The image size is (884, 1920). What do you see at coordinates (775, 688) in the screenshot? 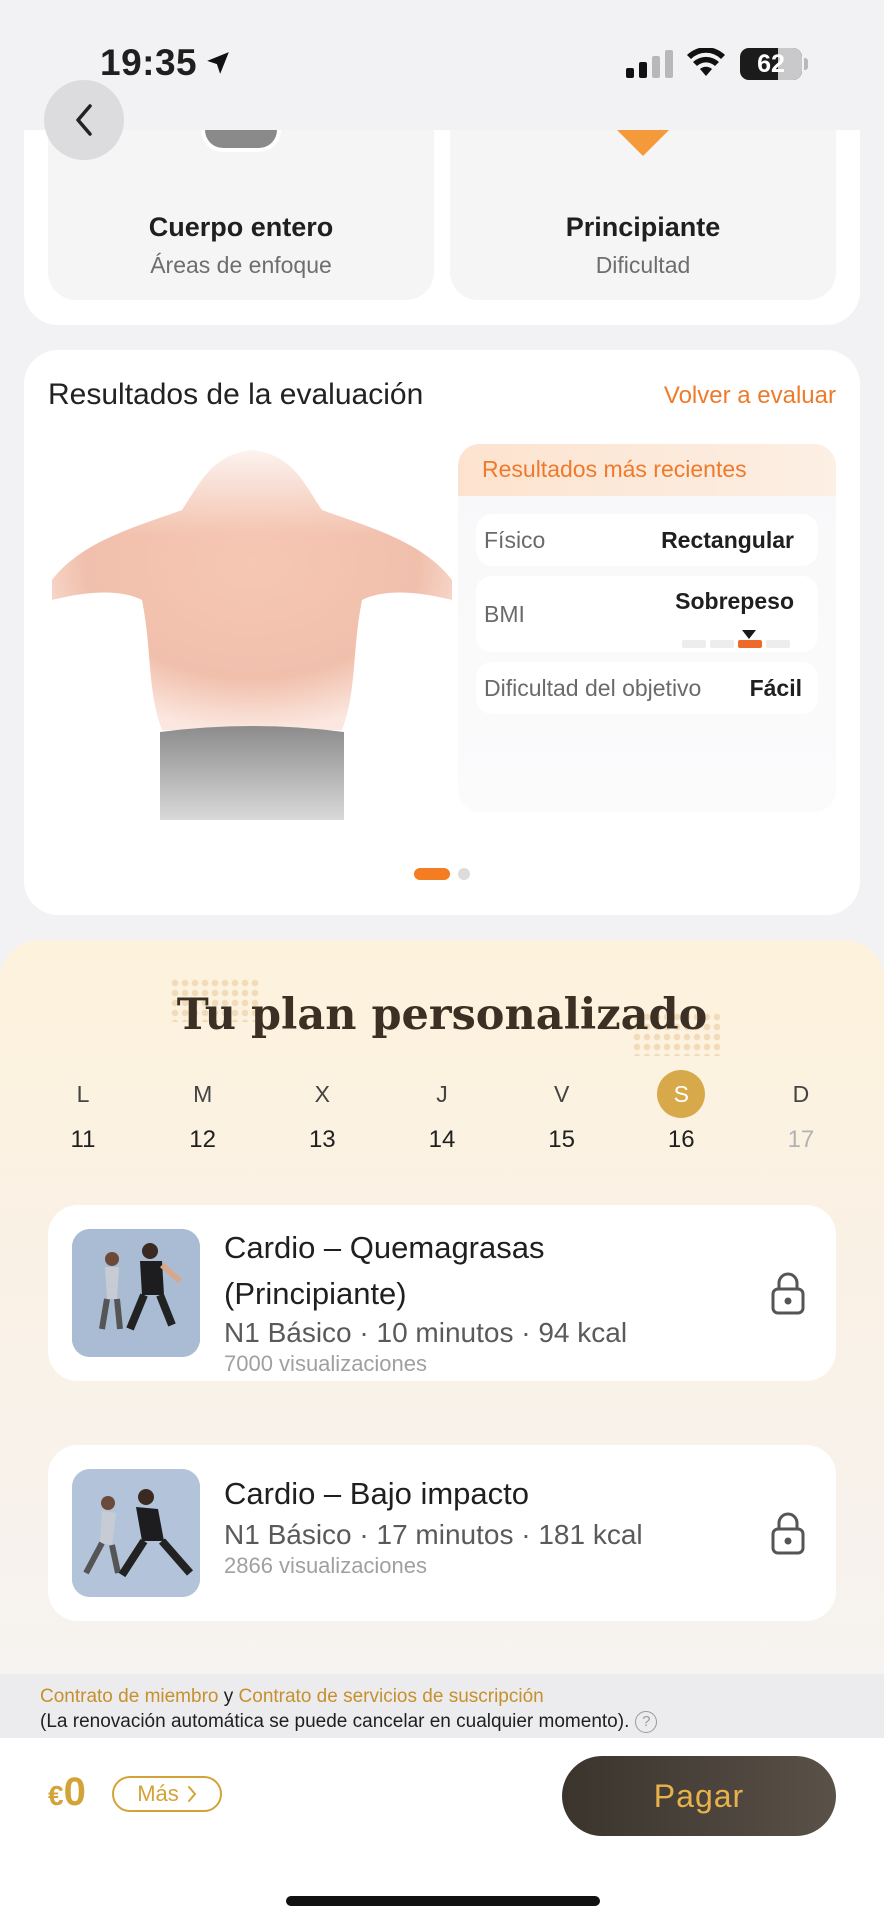
I see `result-value: Fácil` at bounding box center [775, 688].